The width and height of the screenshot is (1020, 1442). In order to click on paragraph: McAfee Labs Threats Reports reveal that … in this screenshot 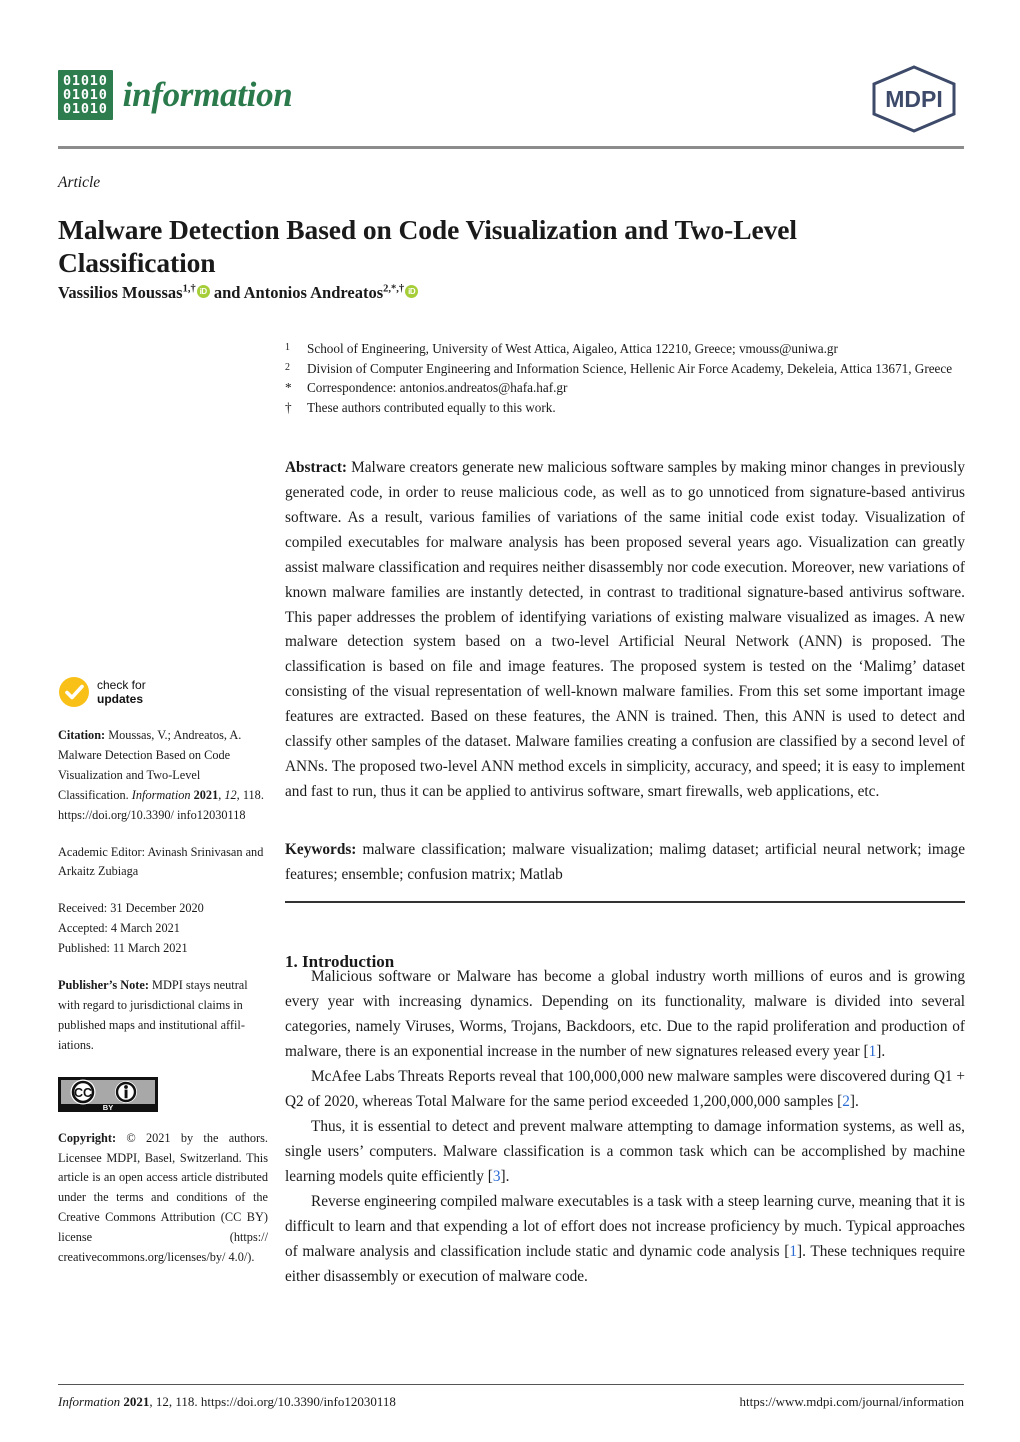, I will do `click(625, 1089)`.